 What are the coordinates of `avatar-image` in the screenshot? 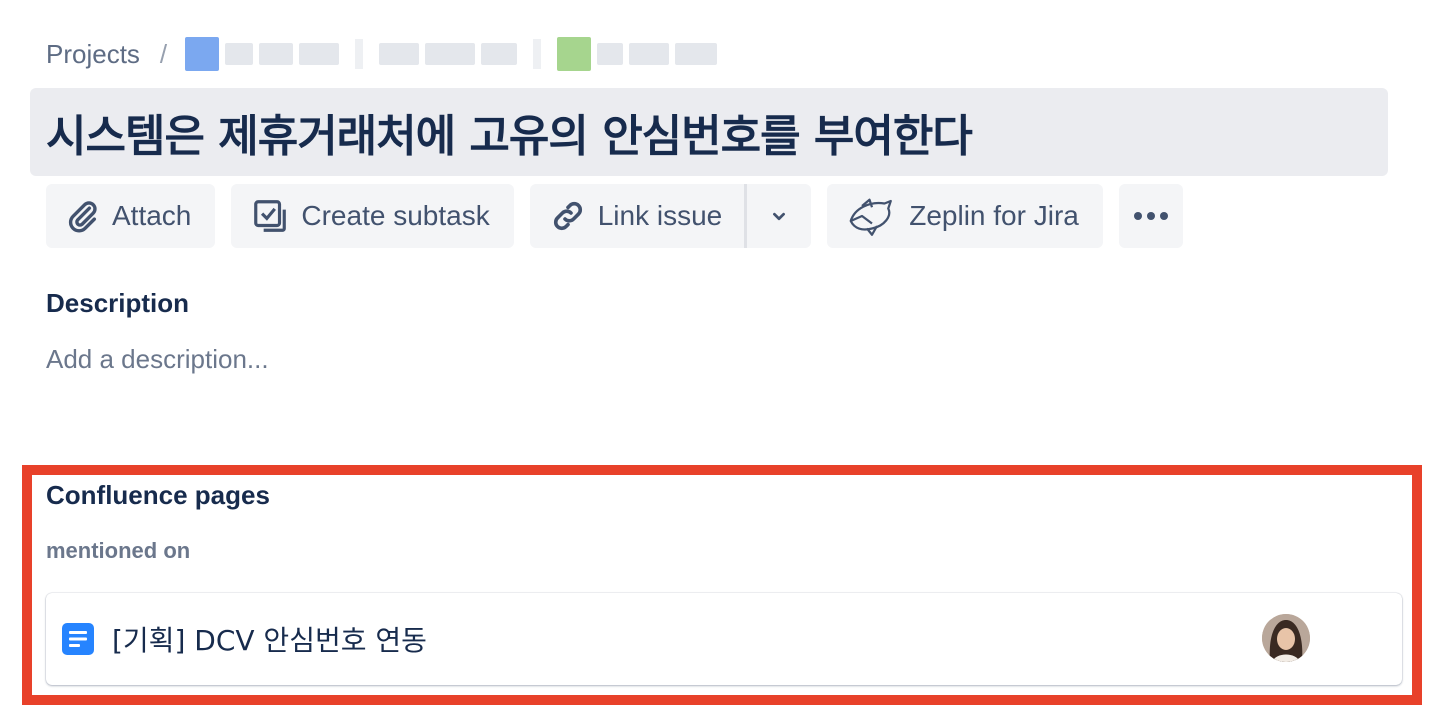 It's located at (1286, 638).